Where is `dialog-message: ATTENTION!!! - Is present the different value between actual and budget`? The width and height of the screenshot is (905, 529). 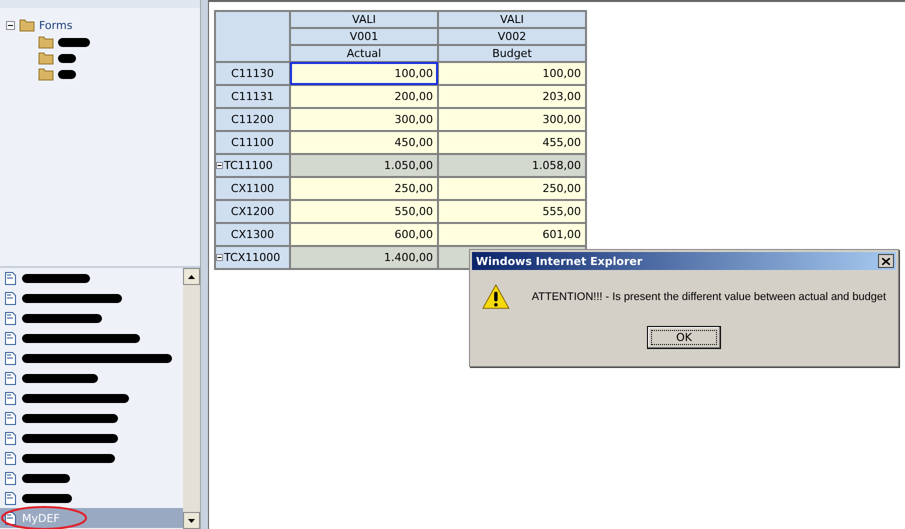 dialog-message: ATTENTION!!! - Is present the different value between actual and budget is located at coordinates (709, 297).